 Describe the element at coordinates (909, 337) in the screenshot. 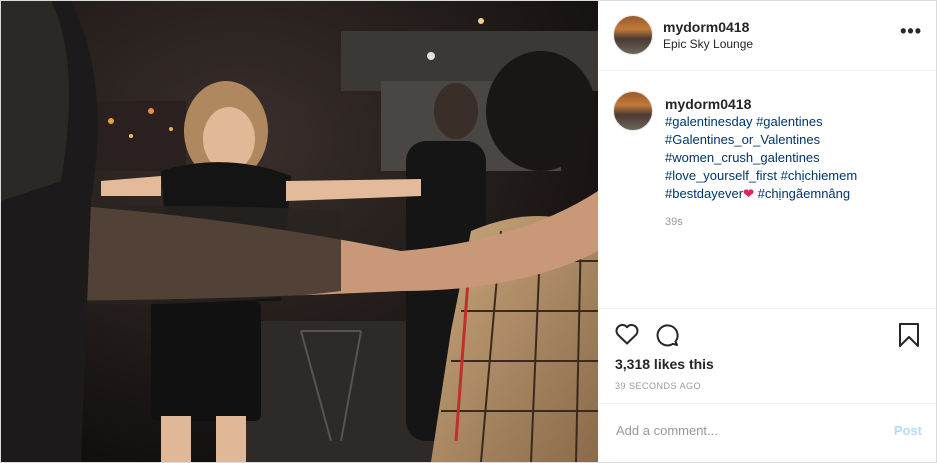

I see `bookmark-icon` at that location.